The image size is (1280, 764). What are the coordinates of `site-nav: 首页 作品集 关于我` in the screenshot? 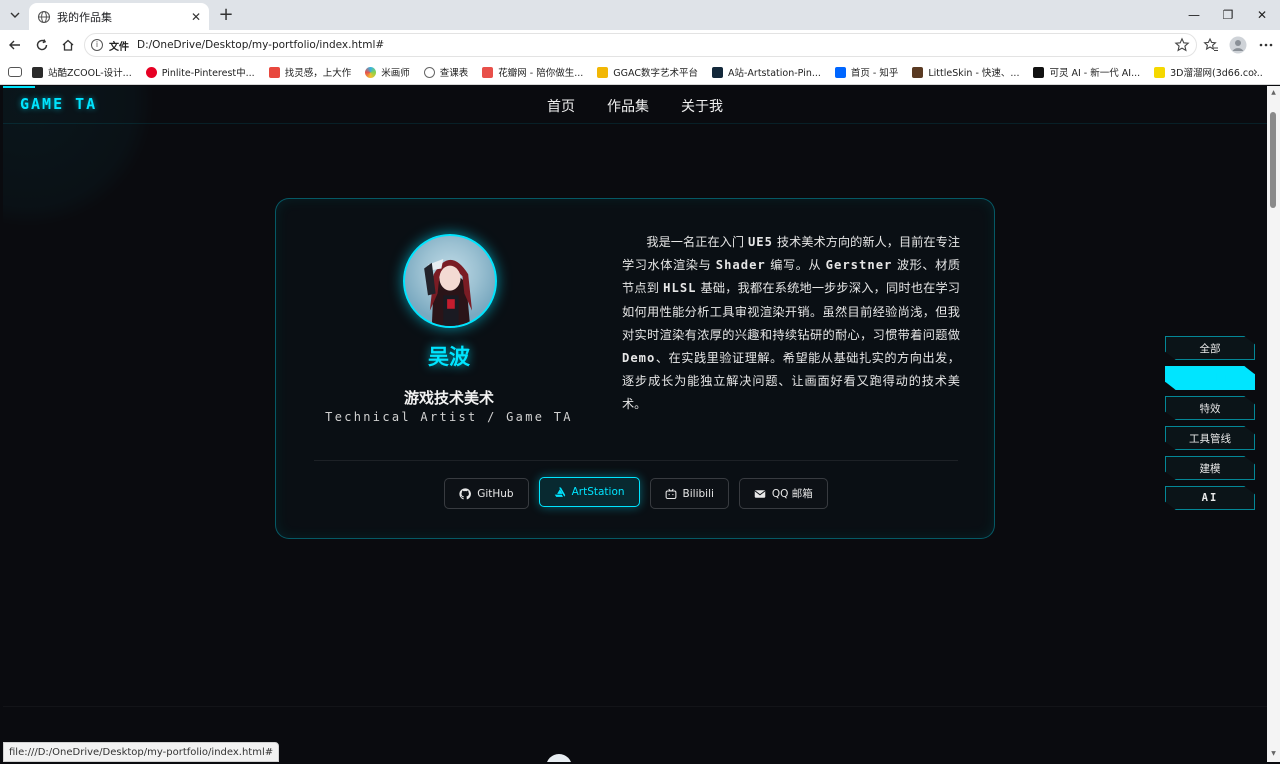 It's located at (635, 106).